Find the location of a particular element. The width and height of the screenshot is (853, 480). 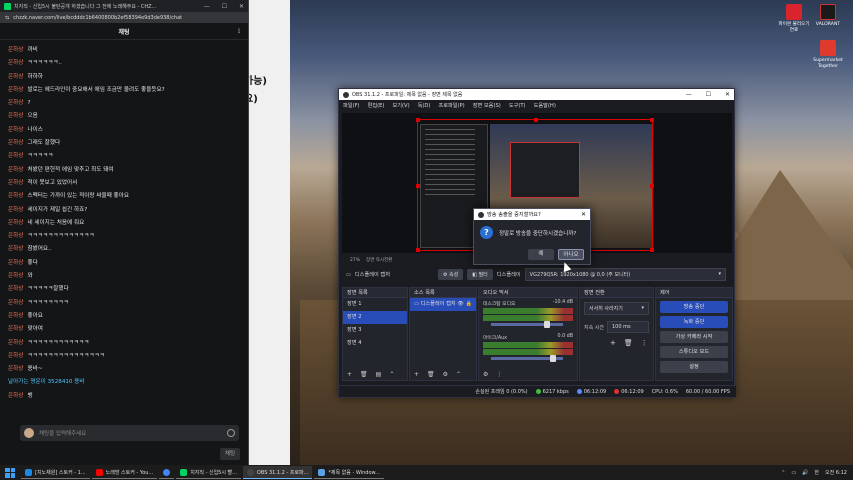

studio-mode-button: 스튜디오 모드 is located at coordinates (694, 352).